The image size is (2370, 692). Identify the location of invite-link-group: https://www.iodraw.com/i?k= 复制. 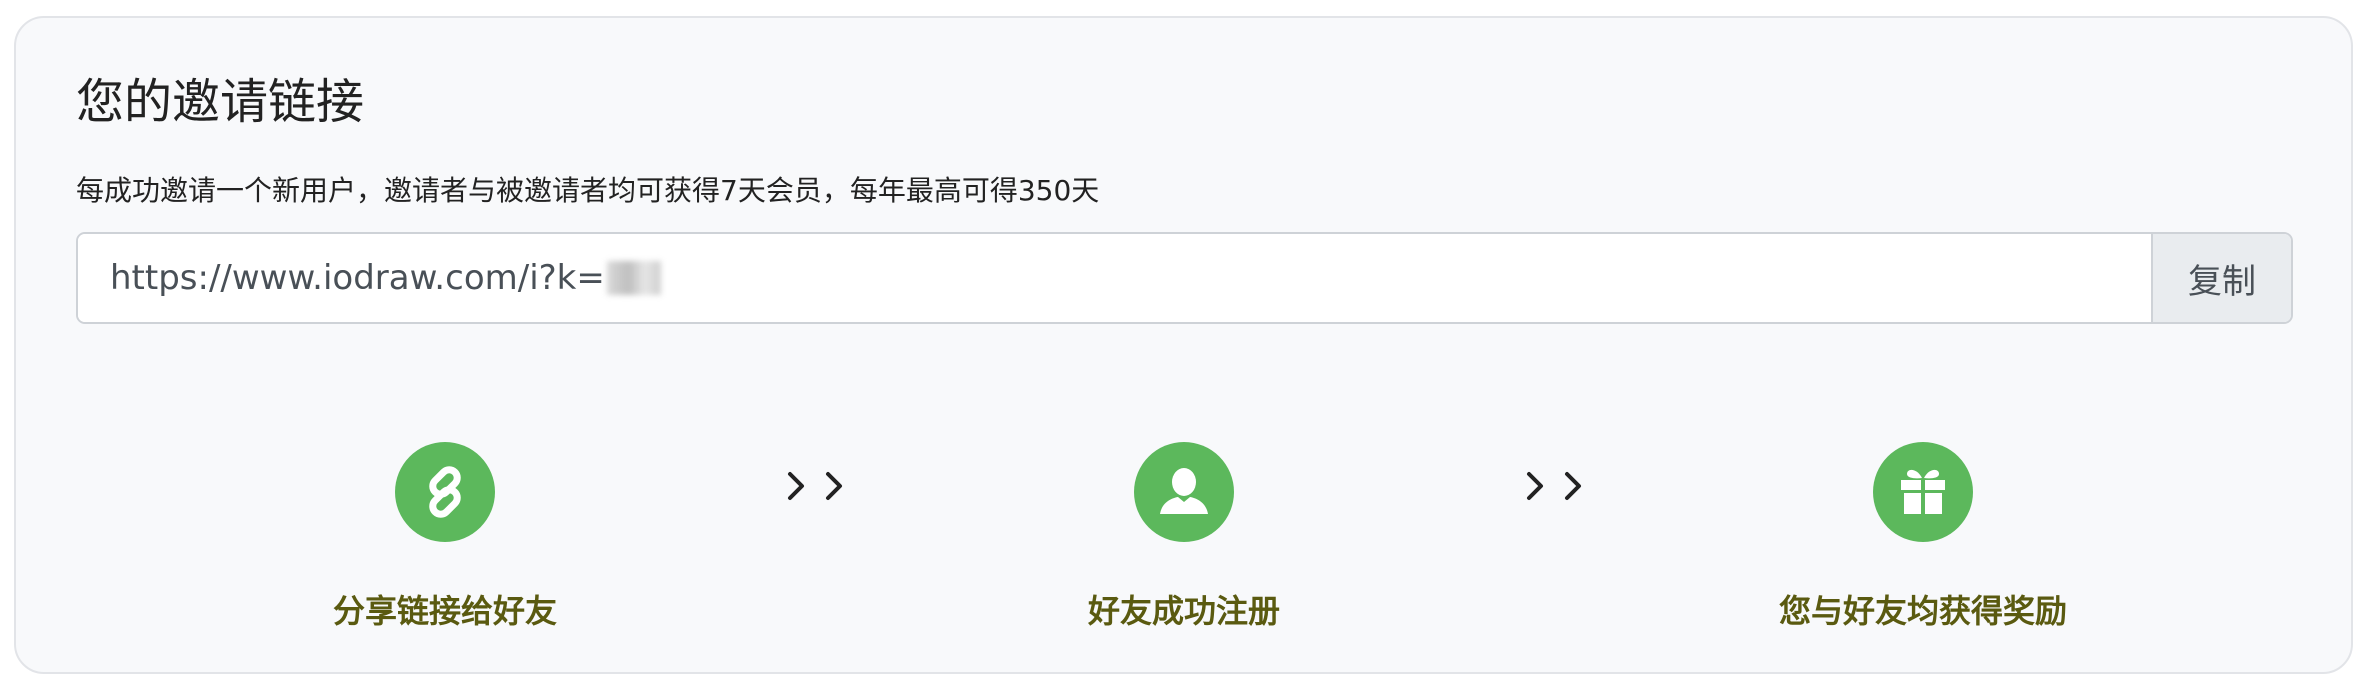
(1184, 278).